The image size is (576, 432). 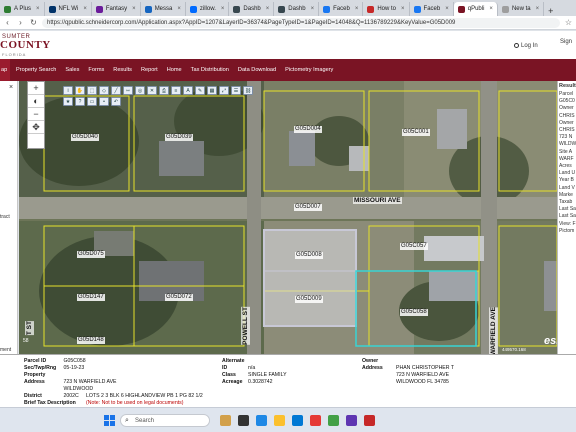 I want to click on browser-tab: How to ×, so click(x=386, y=9).